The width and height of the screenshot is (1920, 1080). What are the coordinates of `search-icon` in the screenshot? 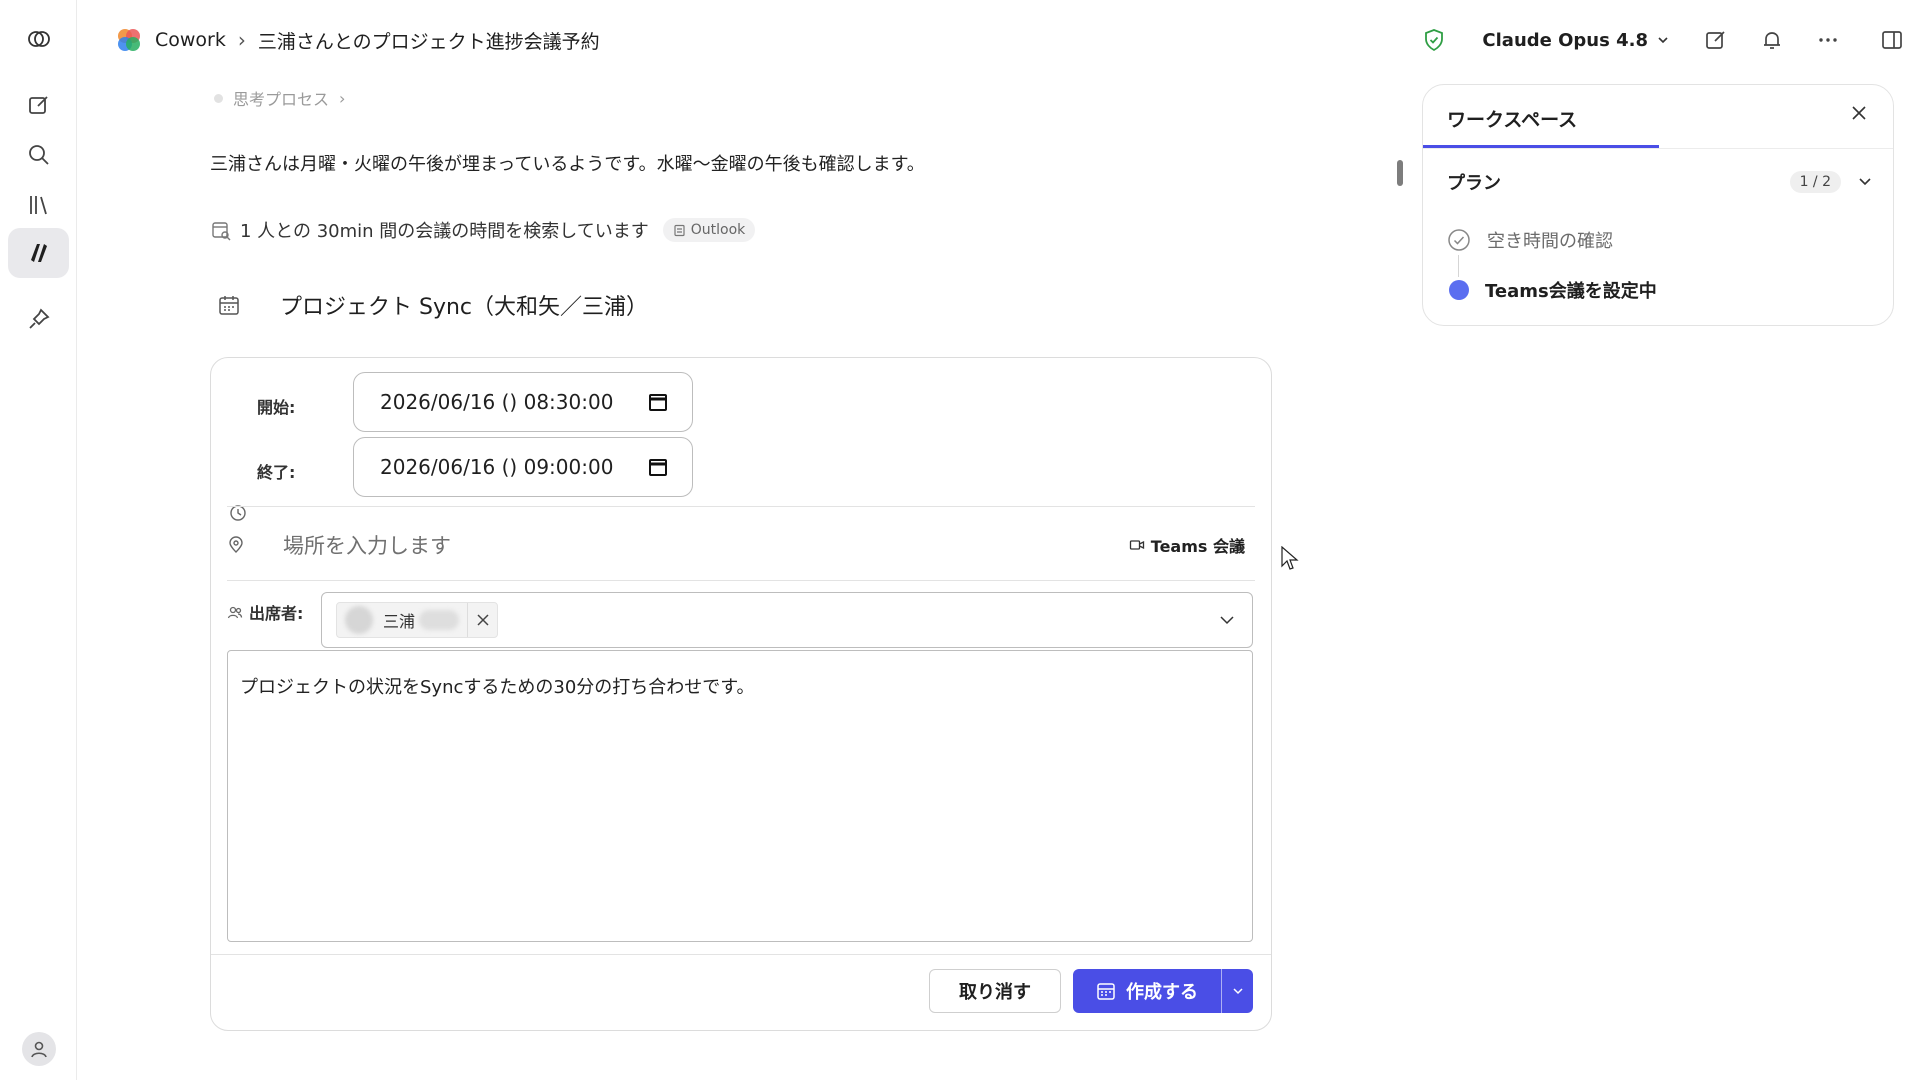 It's located at (38, 155).